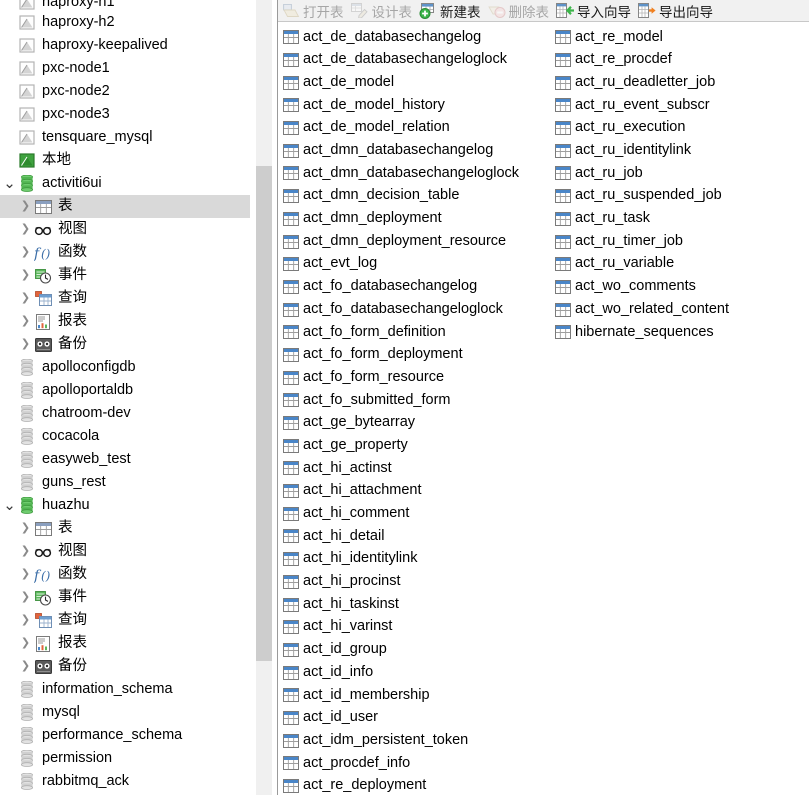 This screenshot has height=795, width=809. What do you see at coordinates (400, 627) in the screenshot?
I see `table-list-item: act_hi_varinst` at bounding box center [400, 627].